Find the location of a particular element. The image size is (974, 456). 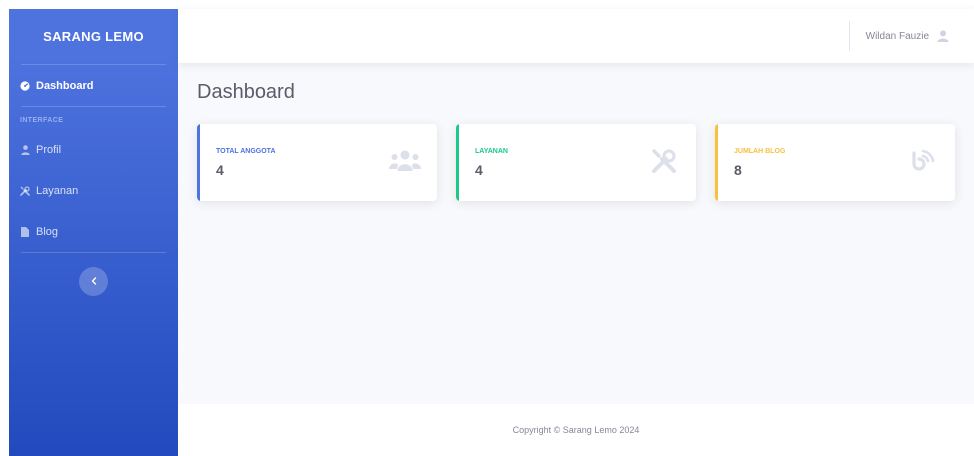

stat-card-value: 8 is located at coordinates (738, 170).